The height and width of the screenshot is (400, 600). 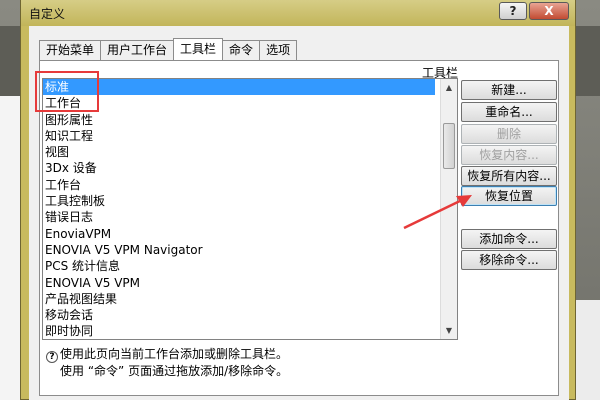 I want to click on list-item: PCS 统计信息, so click(x=239, y=266).